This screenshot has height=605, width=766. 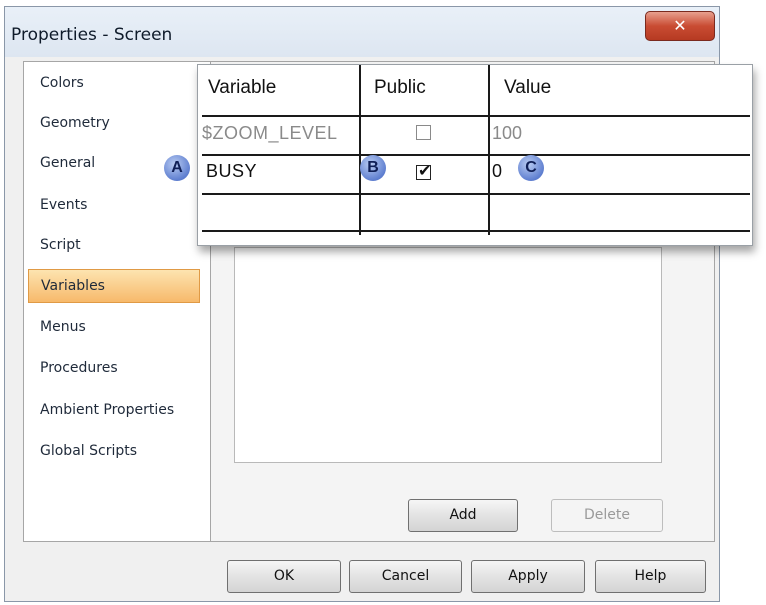 What do you see at coordinates (114, 368) in the screenshot?
I see `nav-item-procedures: Procedures` at bounding box center [114, 368].